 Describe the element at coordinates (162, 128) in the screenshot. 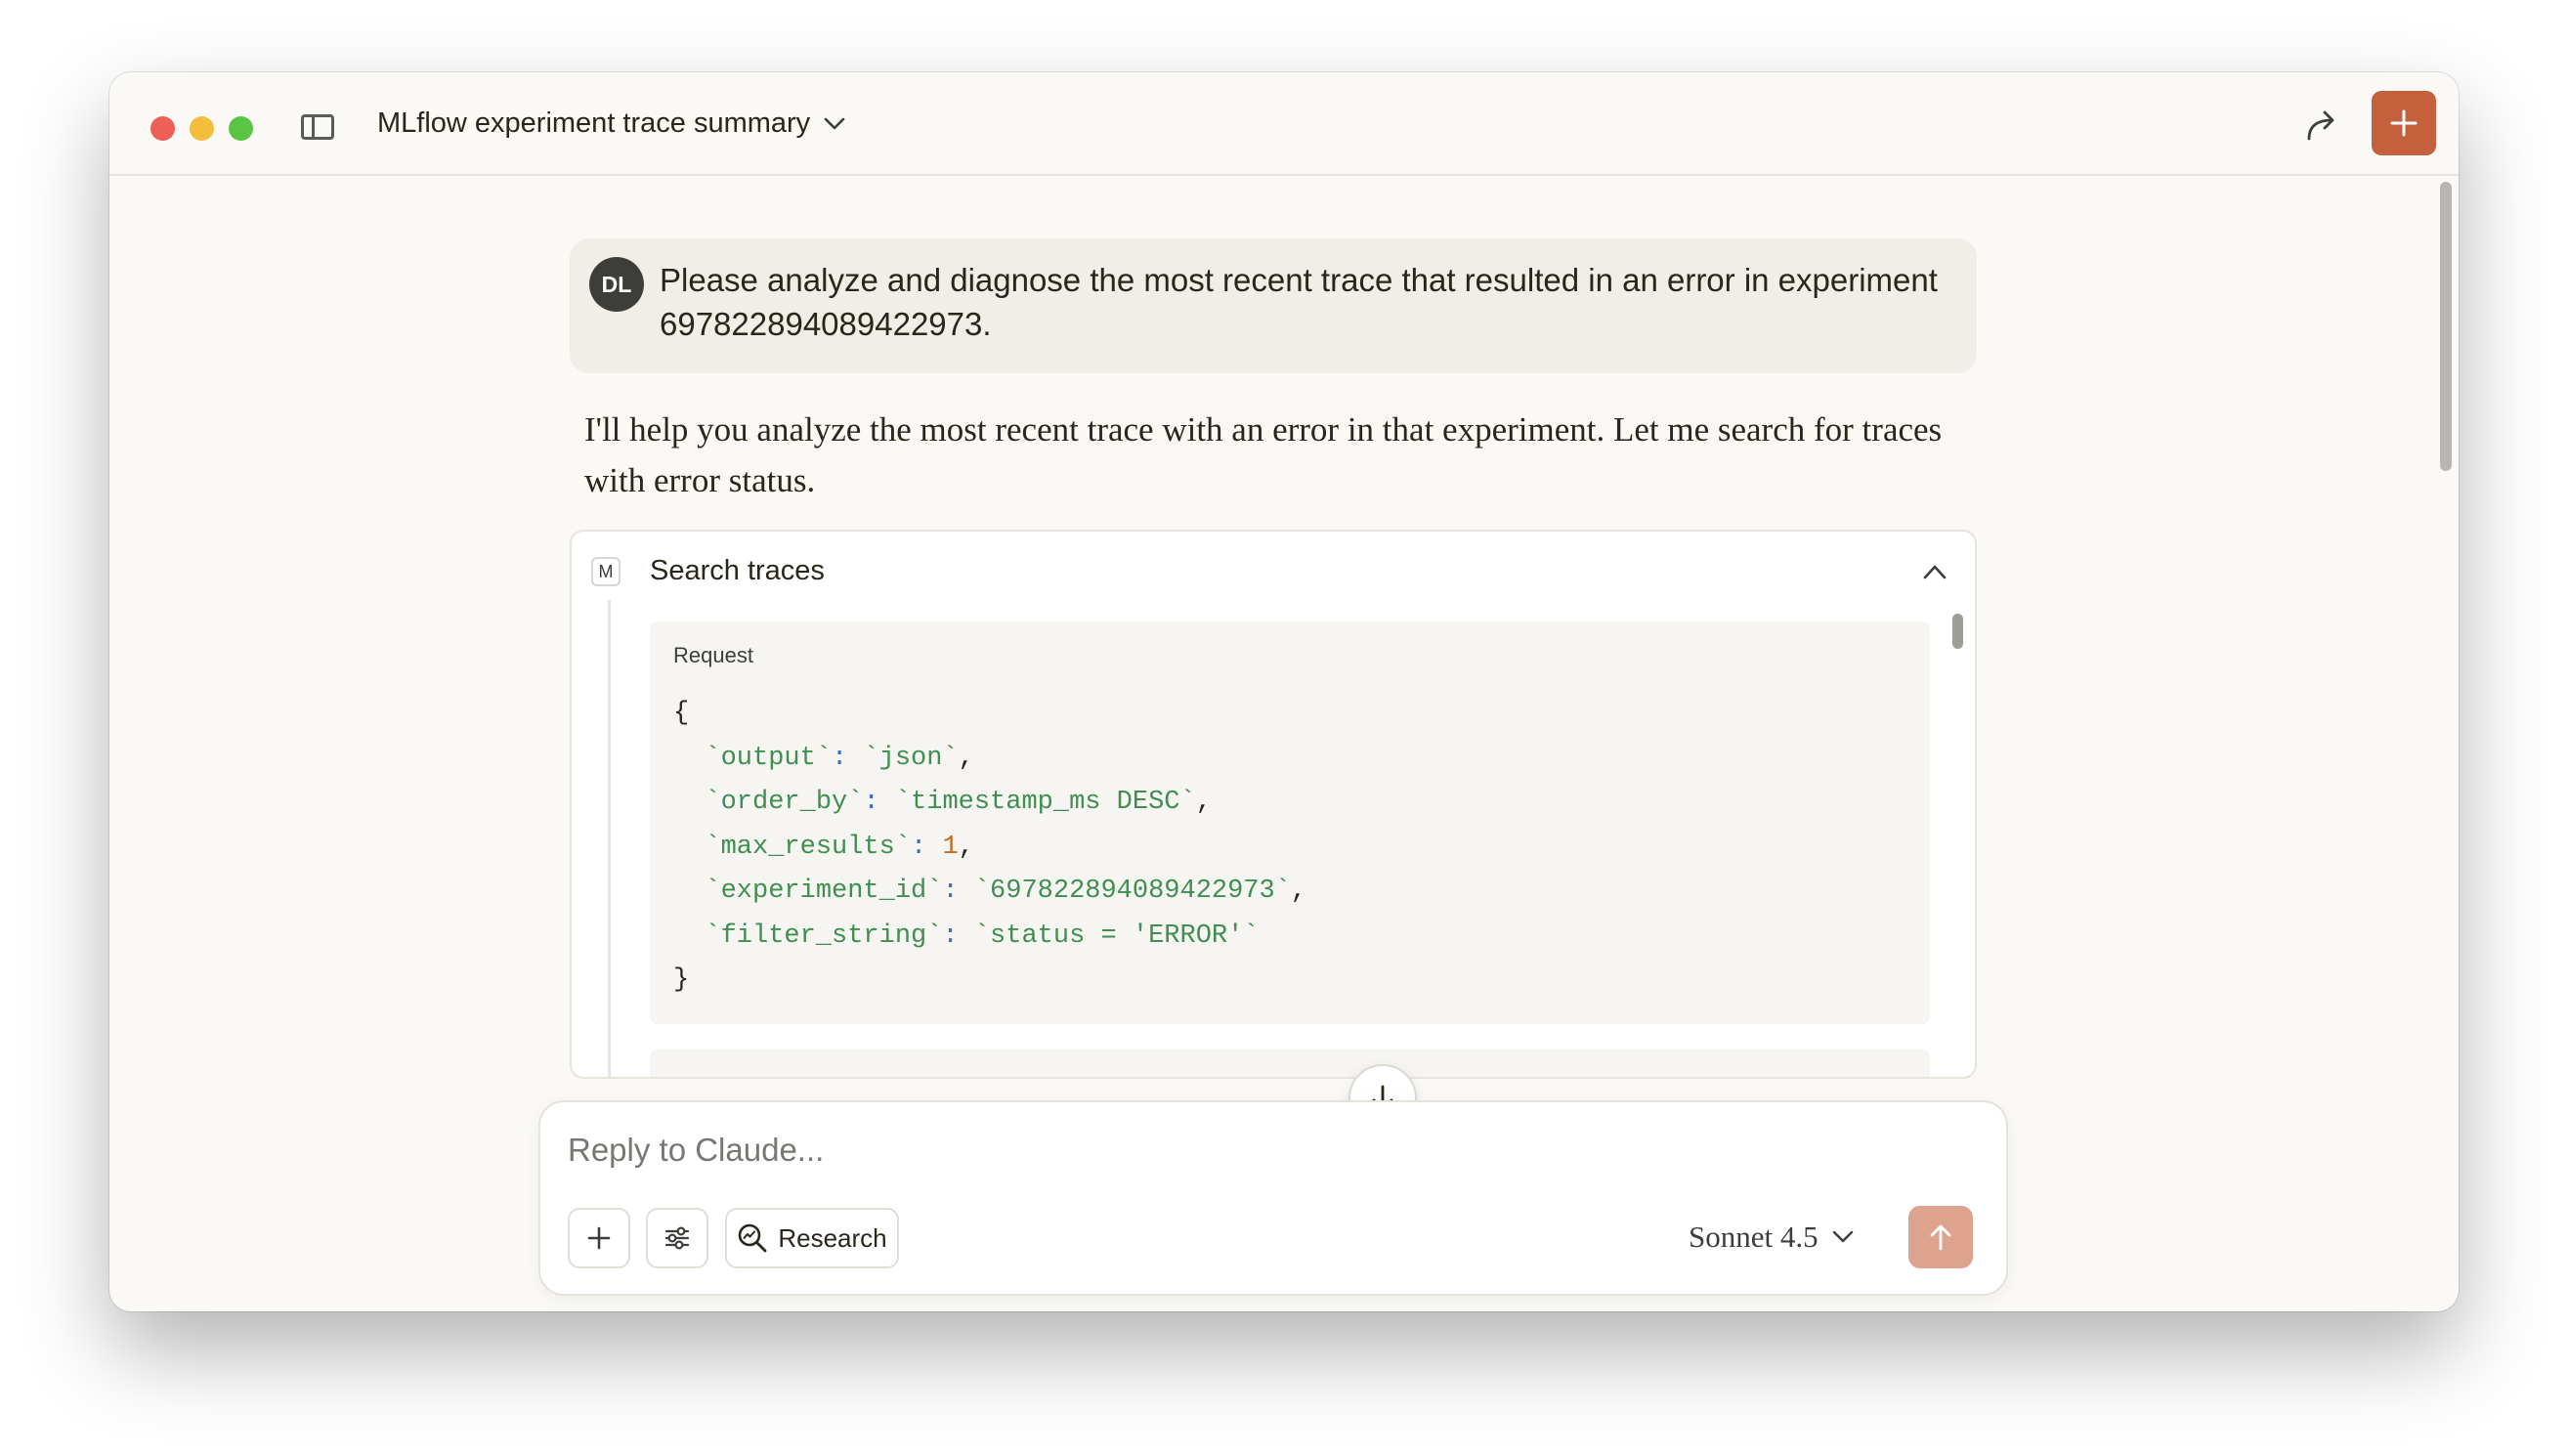

I see `close-window-button` at that location.